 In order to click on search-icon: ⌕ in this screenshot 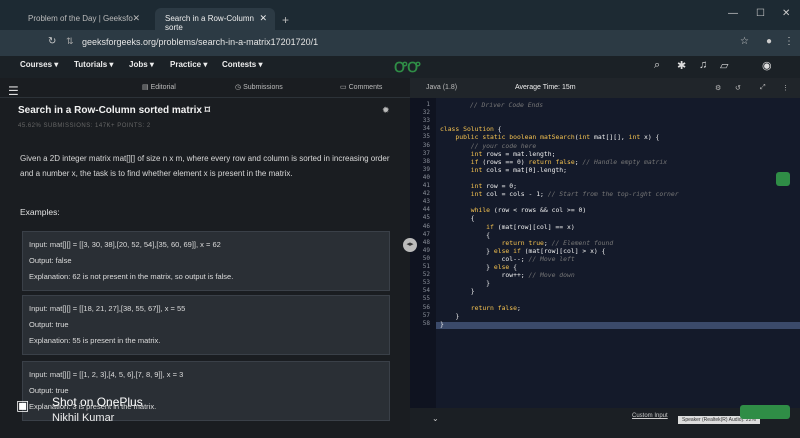, I will do `click(657, 65)`.